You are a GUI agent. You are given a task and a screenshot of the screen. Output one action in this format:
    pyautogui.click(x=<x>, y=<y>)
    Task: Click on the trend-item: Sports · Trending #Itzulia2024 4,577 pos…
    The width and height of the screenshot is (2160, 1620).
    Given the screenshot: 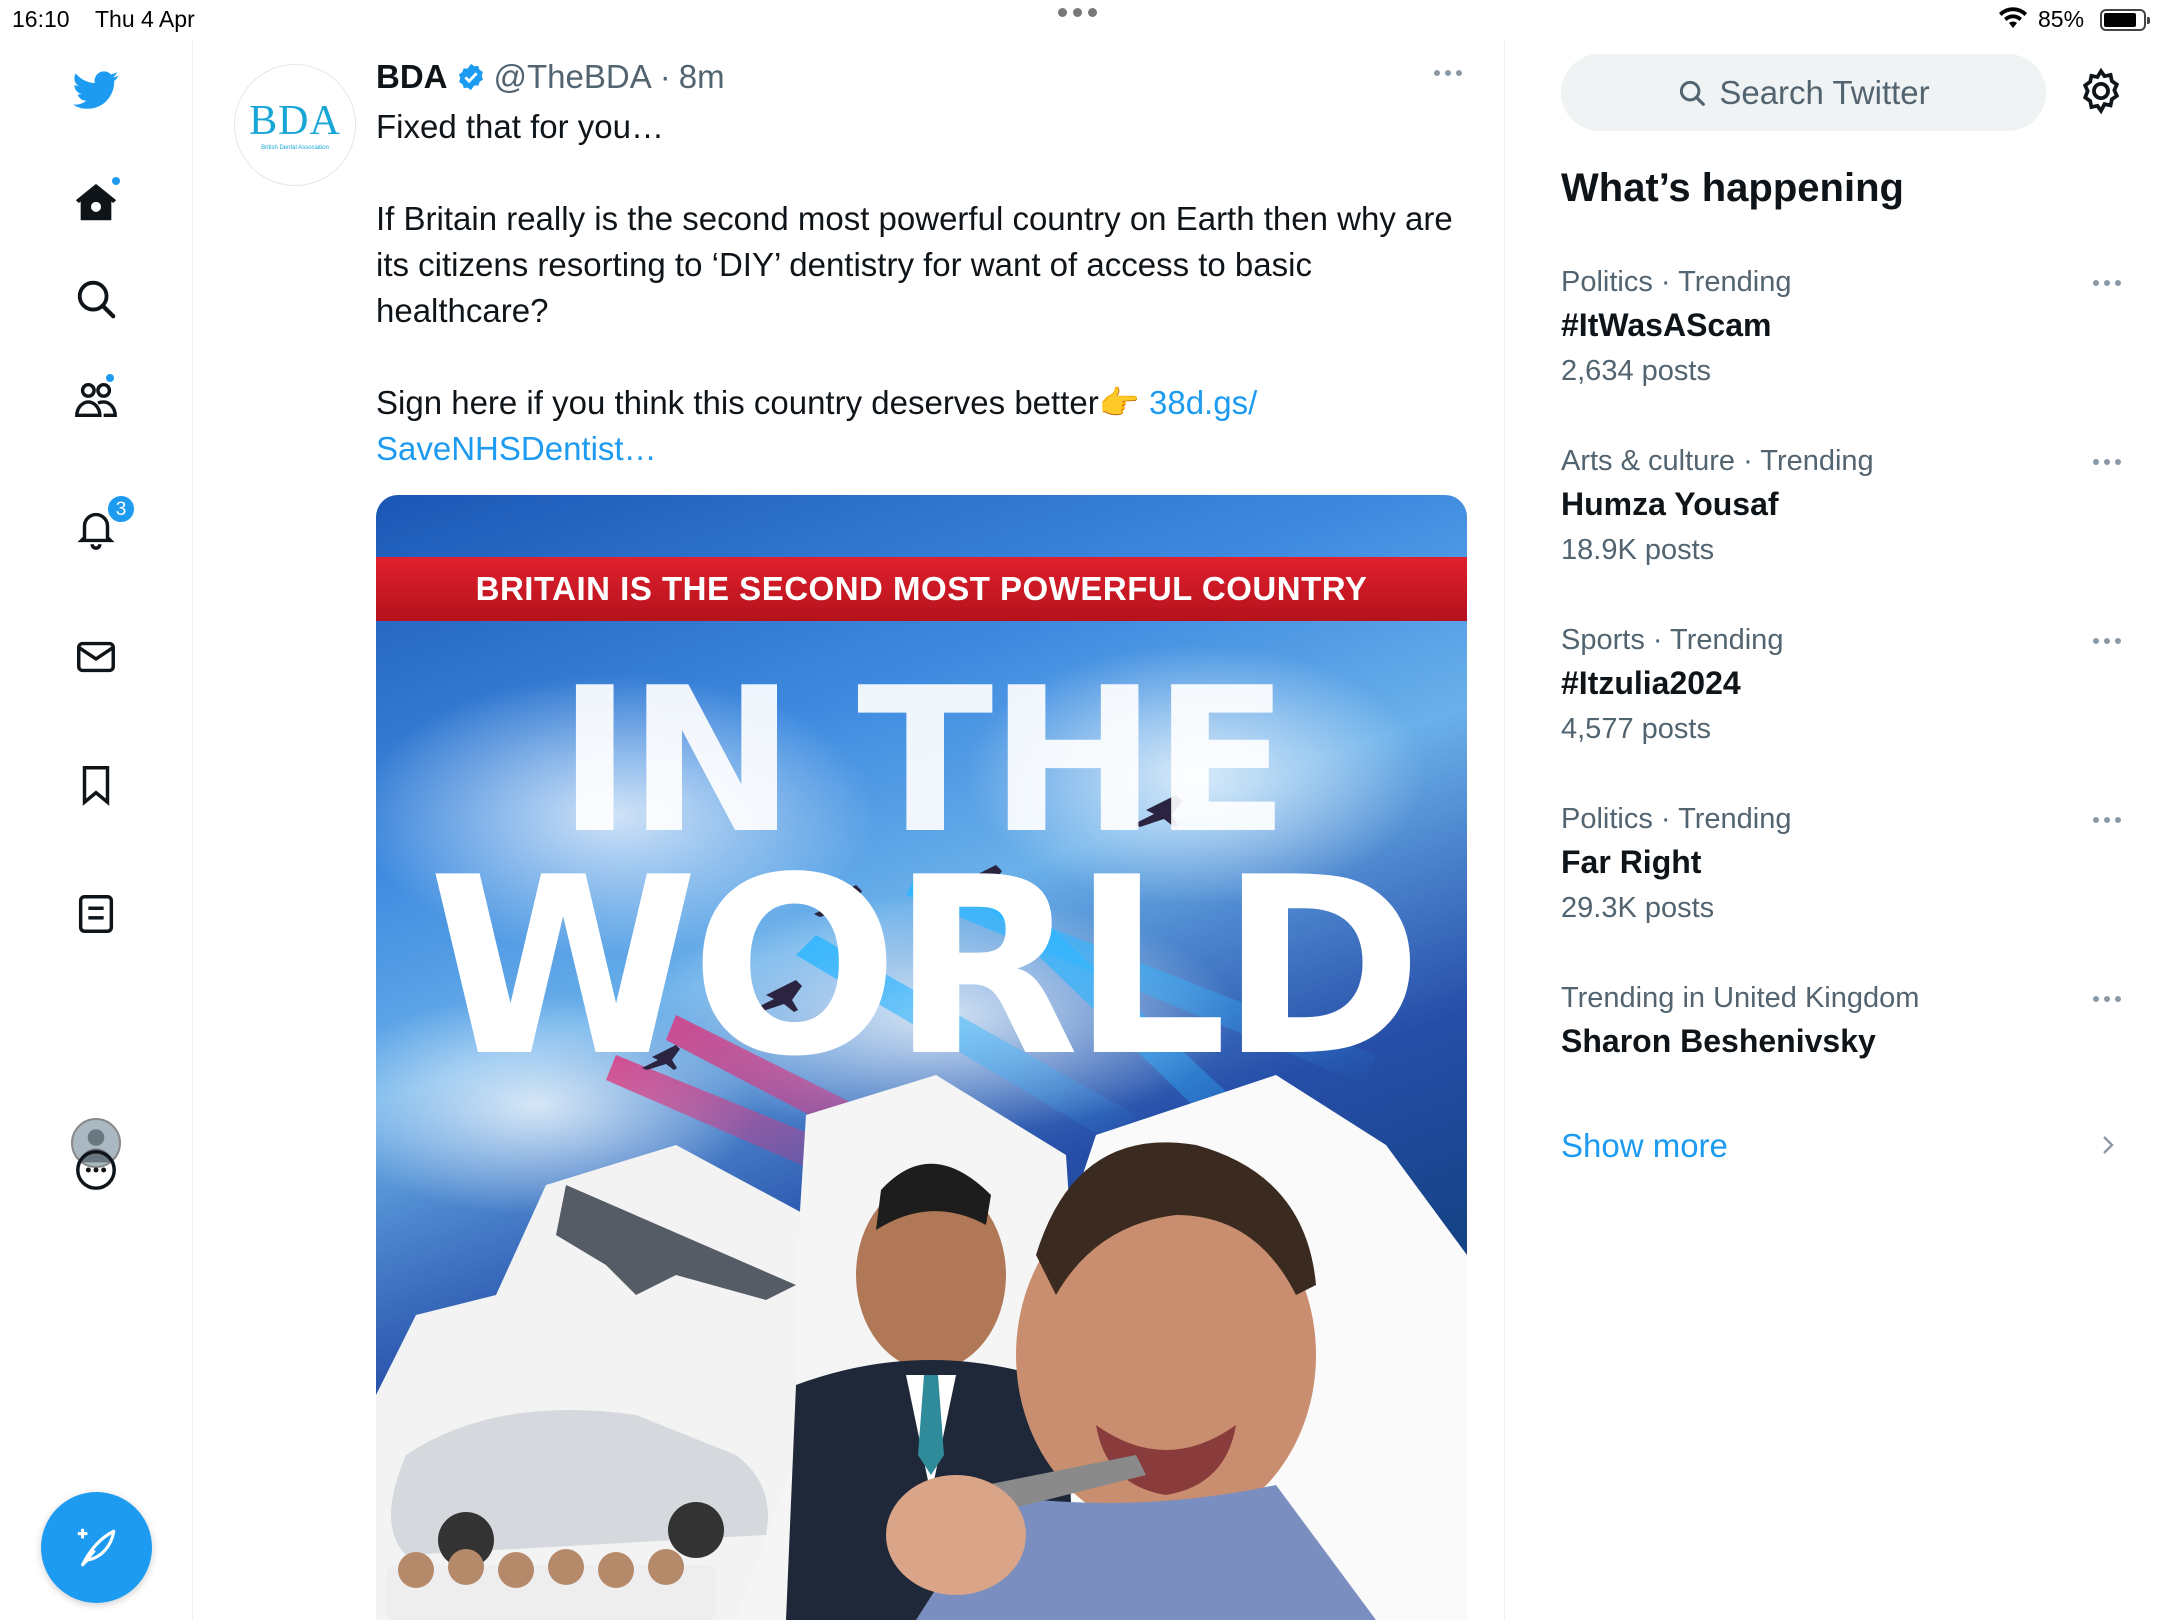 What is the action you would take?
    pyautogui.click(x=1841, y=686)
    